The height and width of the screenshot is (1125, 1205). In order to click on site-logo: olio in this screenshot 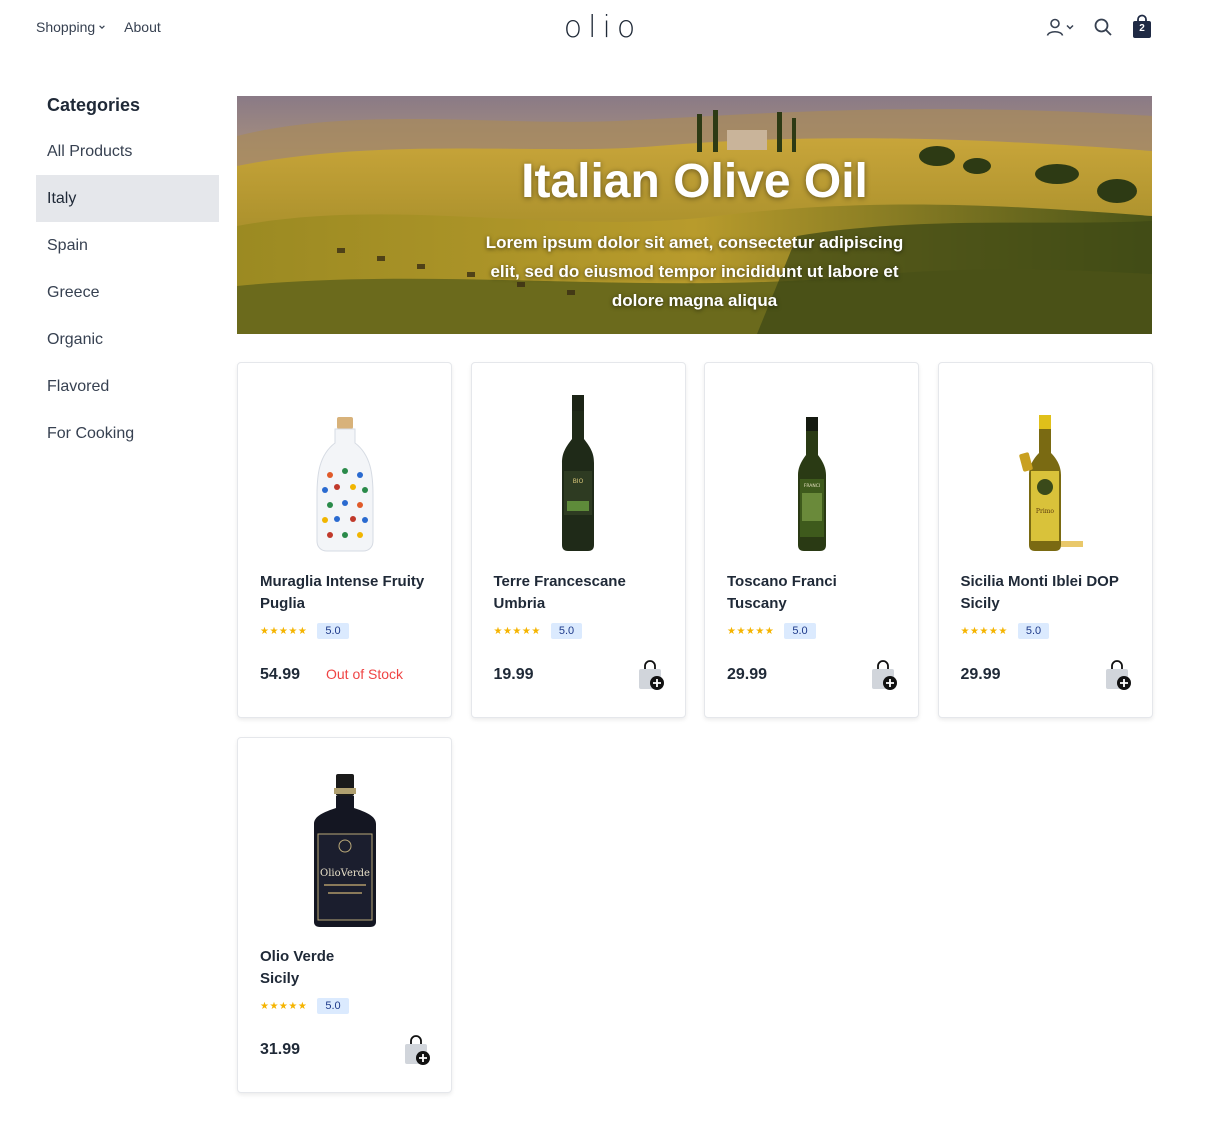, I will do `click(602, 27)`.